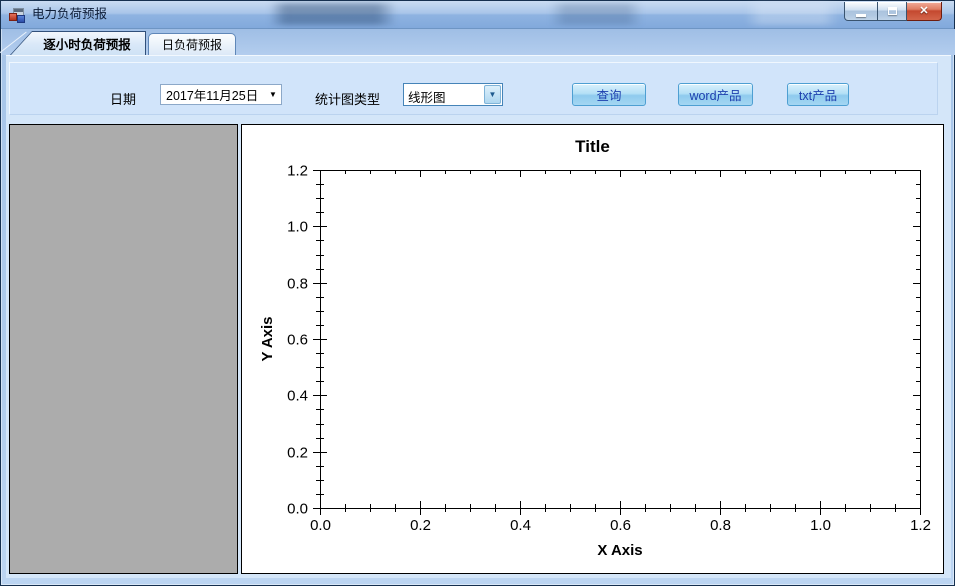 This screenshot has height=586, width=955. I want to click on maximize-icon, so click(892, 11).